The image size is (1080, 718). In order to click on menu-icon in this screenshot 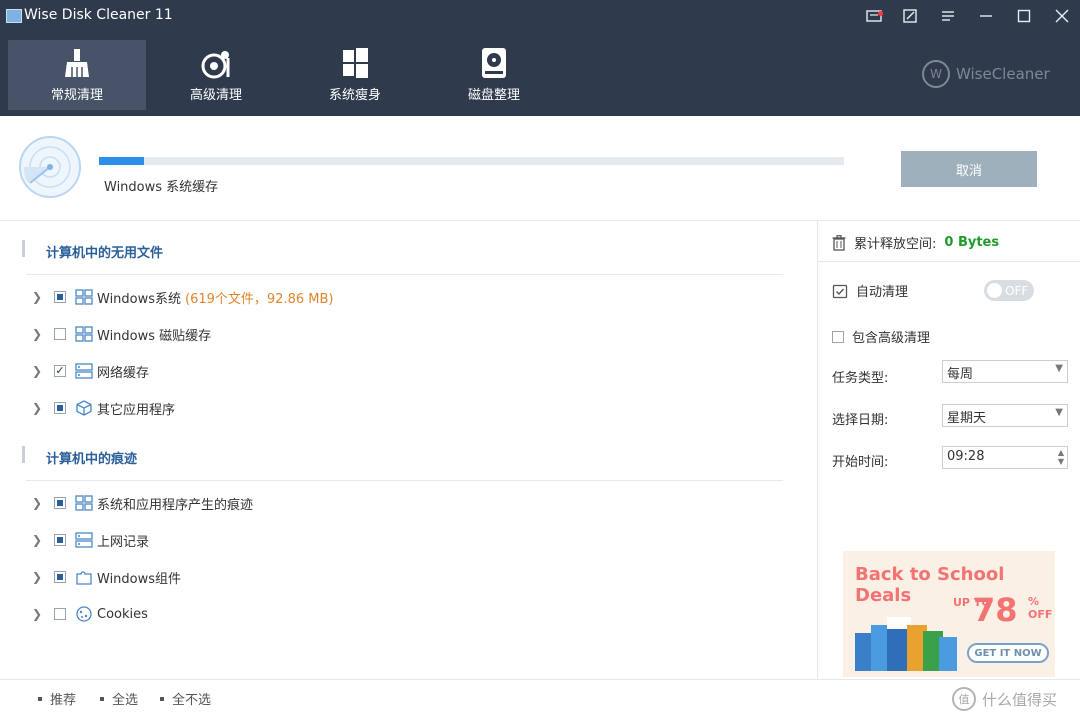, I will do `click(948, 16)`.